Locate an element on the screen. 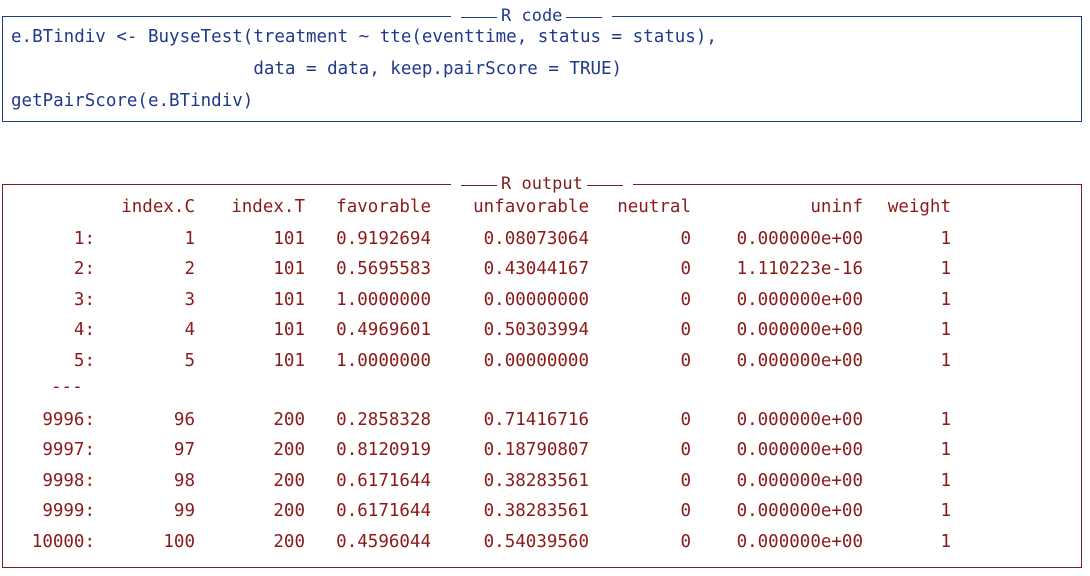 Image resolution: width=1090 pixels, height=576 pixels. column-header: unfavorable is located at coordinates (531, 207).